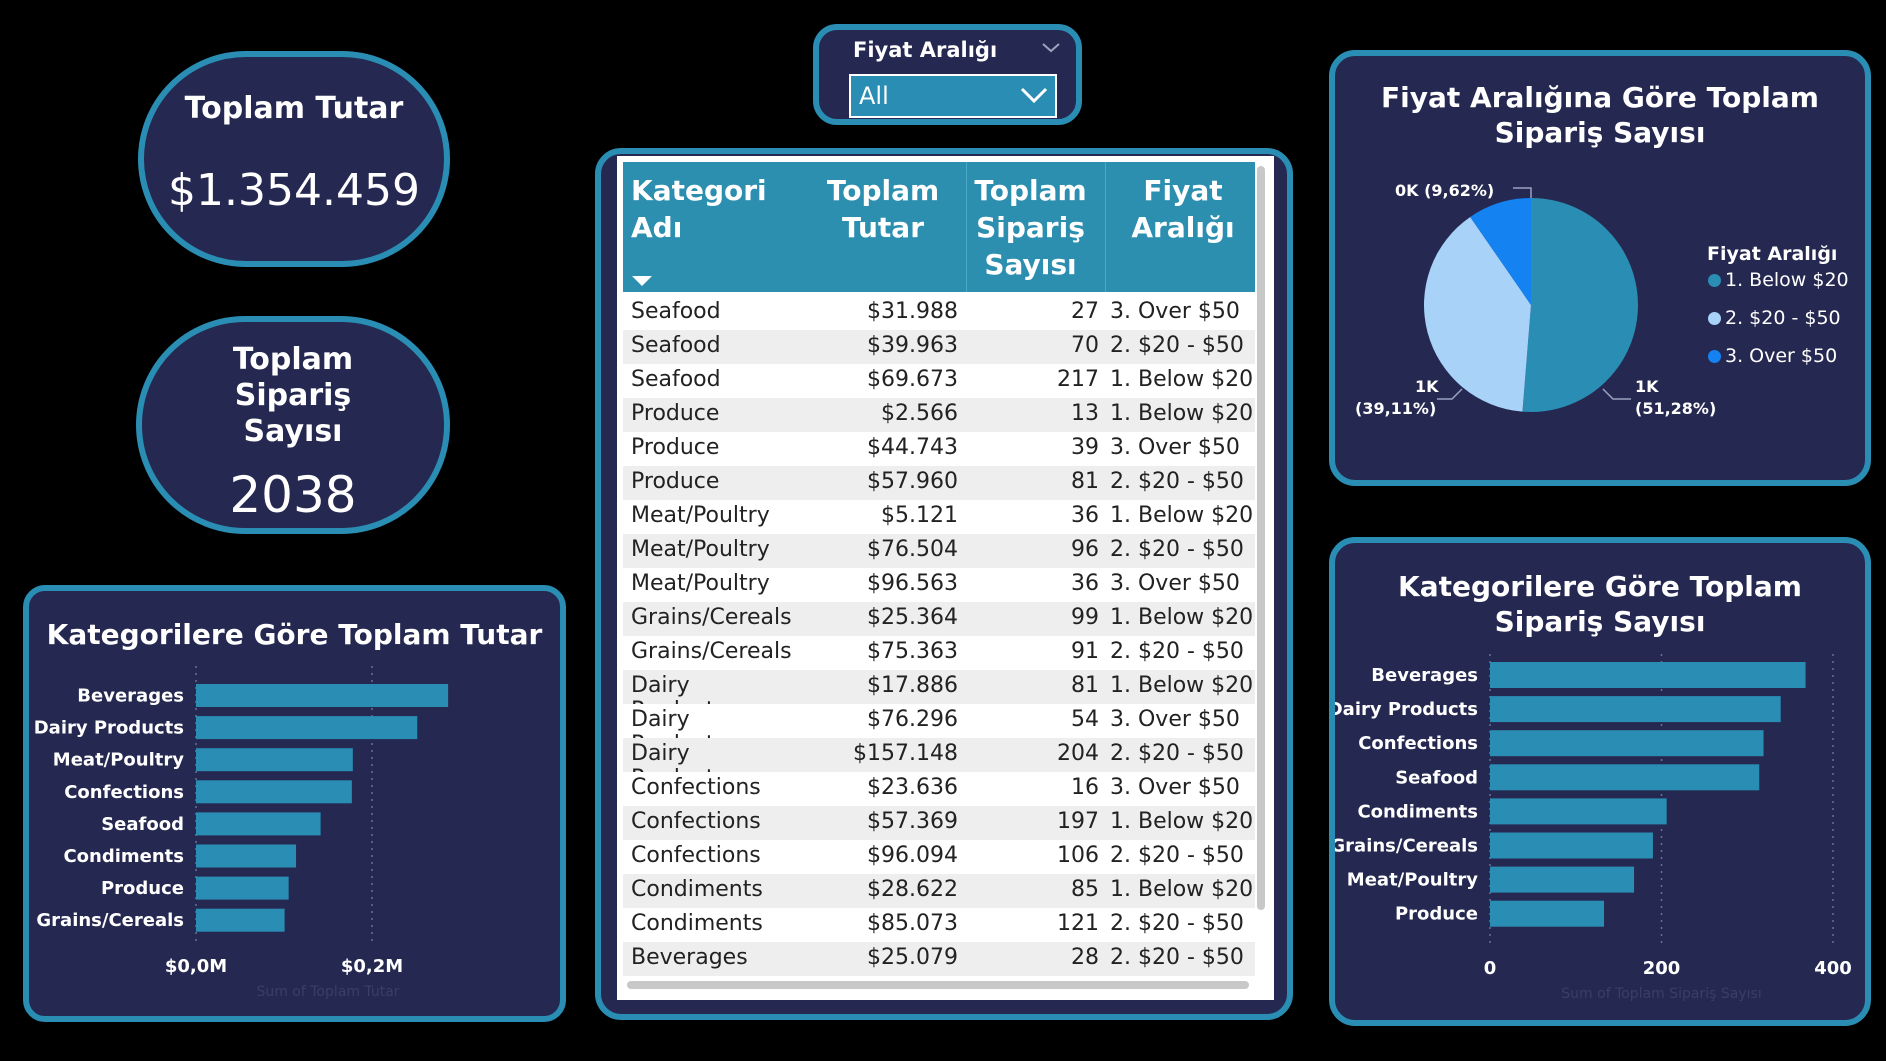  I want to click on slicer-dropdown: All, so click(953, 96).